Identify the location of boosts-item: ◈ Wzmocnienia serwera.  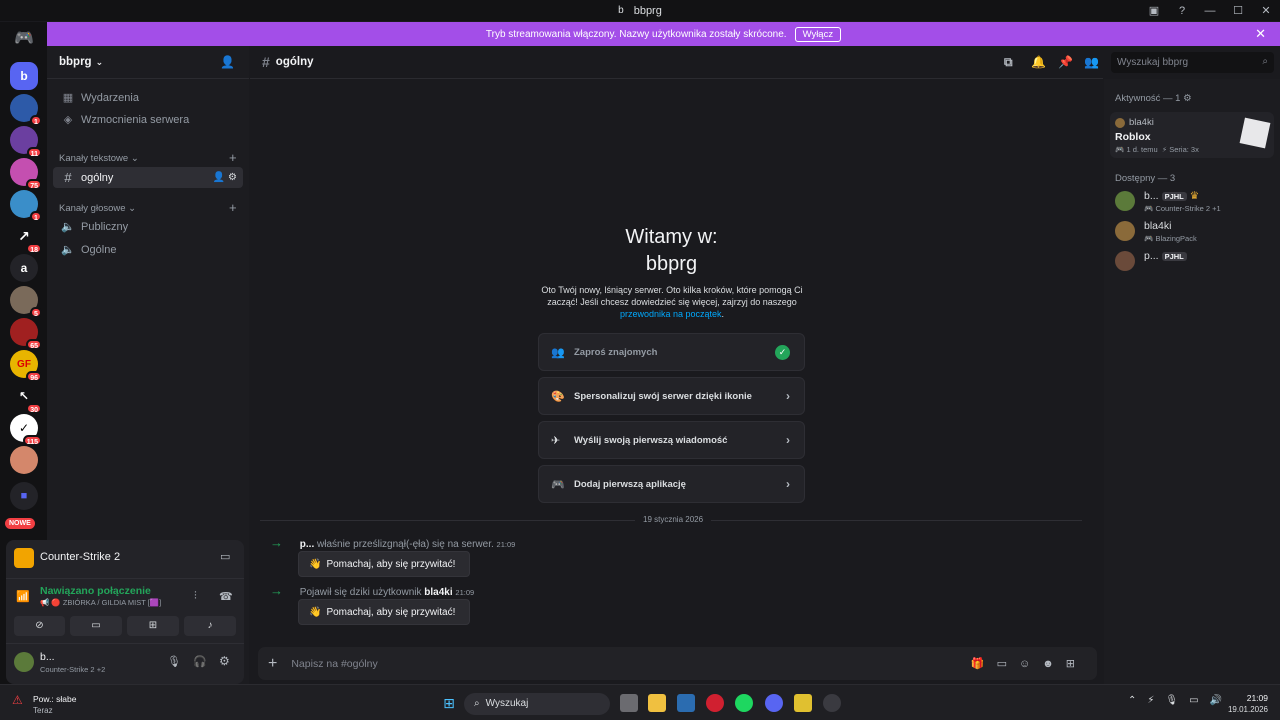
(148, 119).